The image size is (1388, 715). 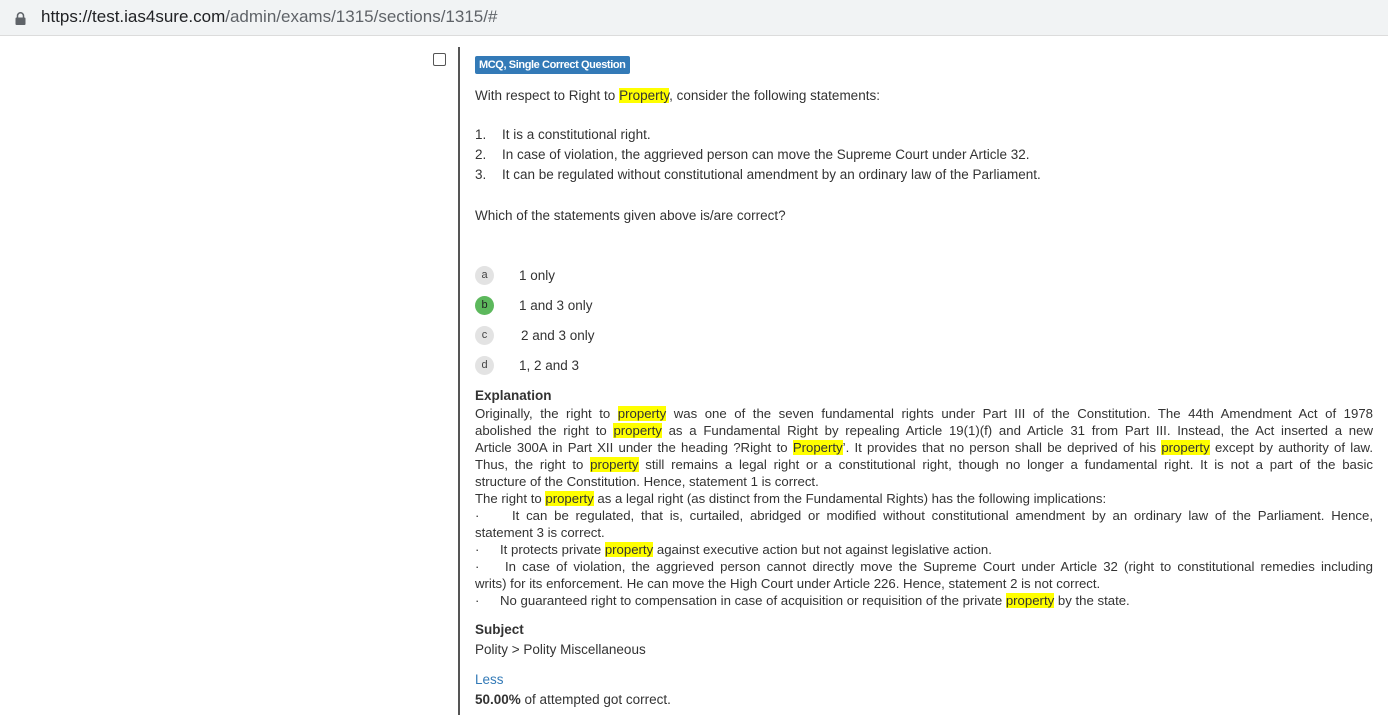 What do you see at coordinates (439, 59) in the screenshot?
I see `question-select-checkbox` at bounding box center [439, 59].